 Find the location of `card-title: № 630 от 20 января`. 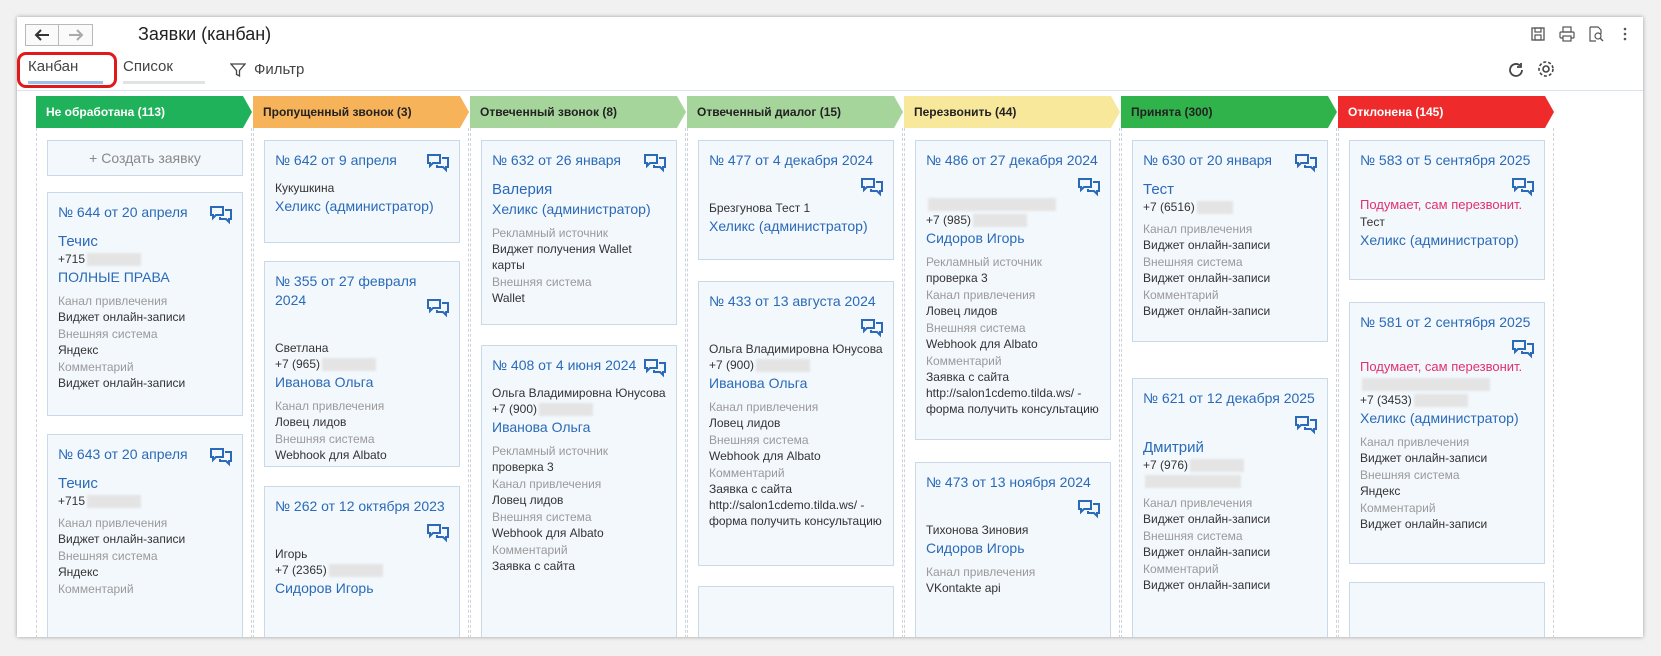

card-title: № 630 от 20 января is located at coordinates (1230, 160).